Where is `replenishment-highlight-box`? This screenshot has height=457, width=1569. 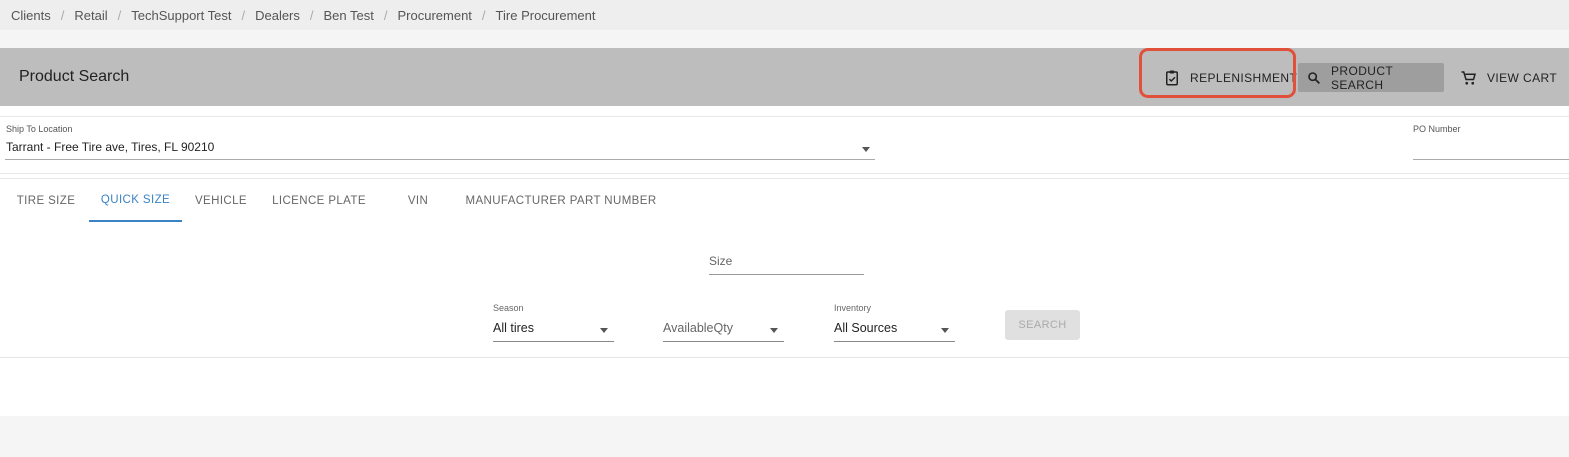 replenishment-highlight-box is located at coordinates (1217, 73).